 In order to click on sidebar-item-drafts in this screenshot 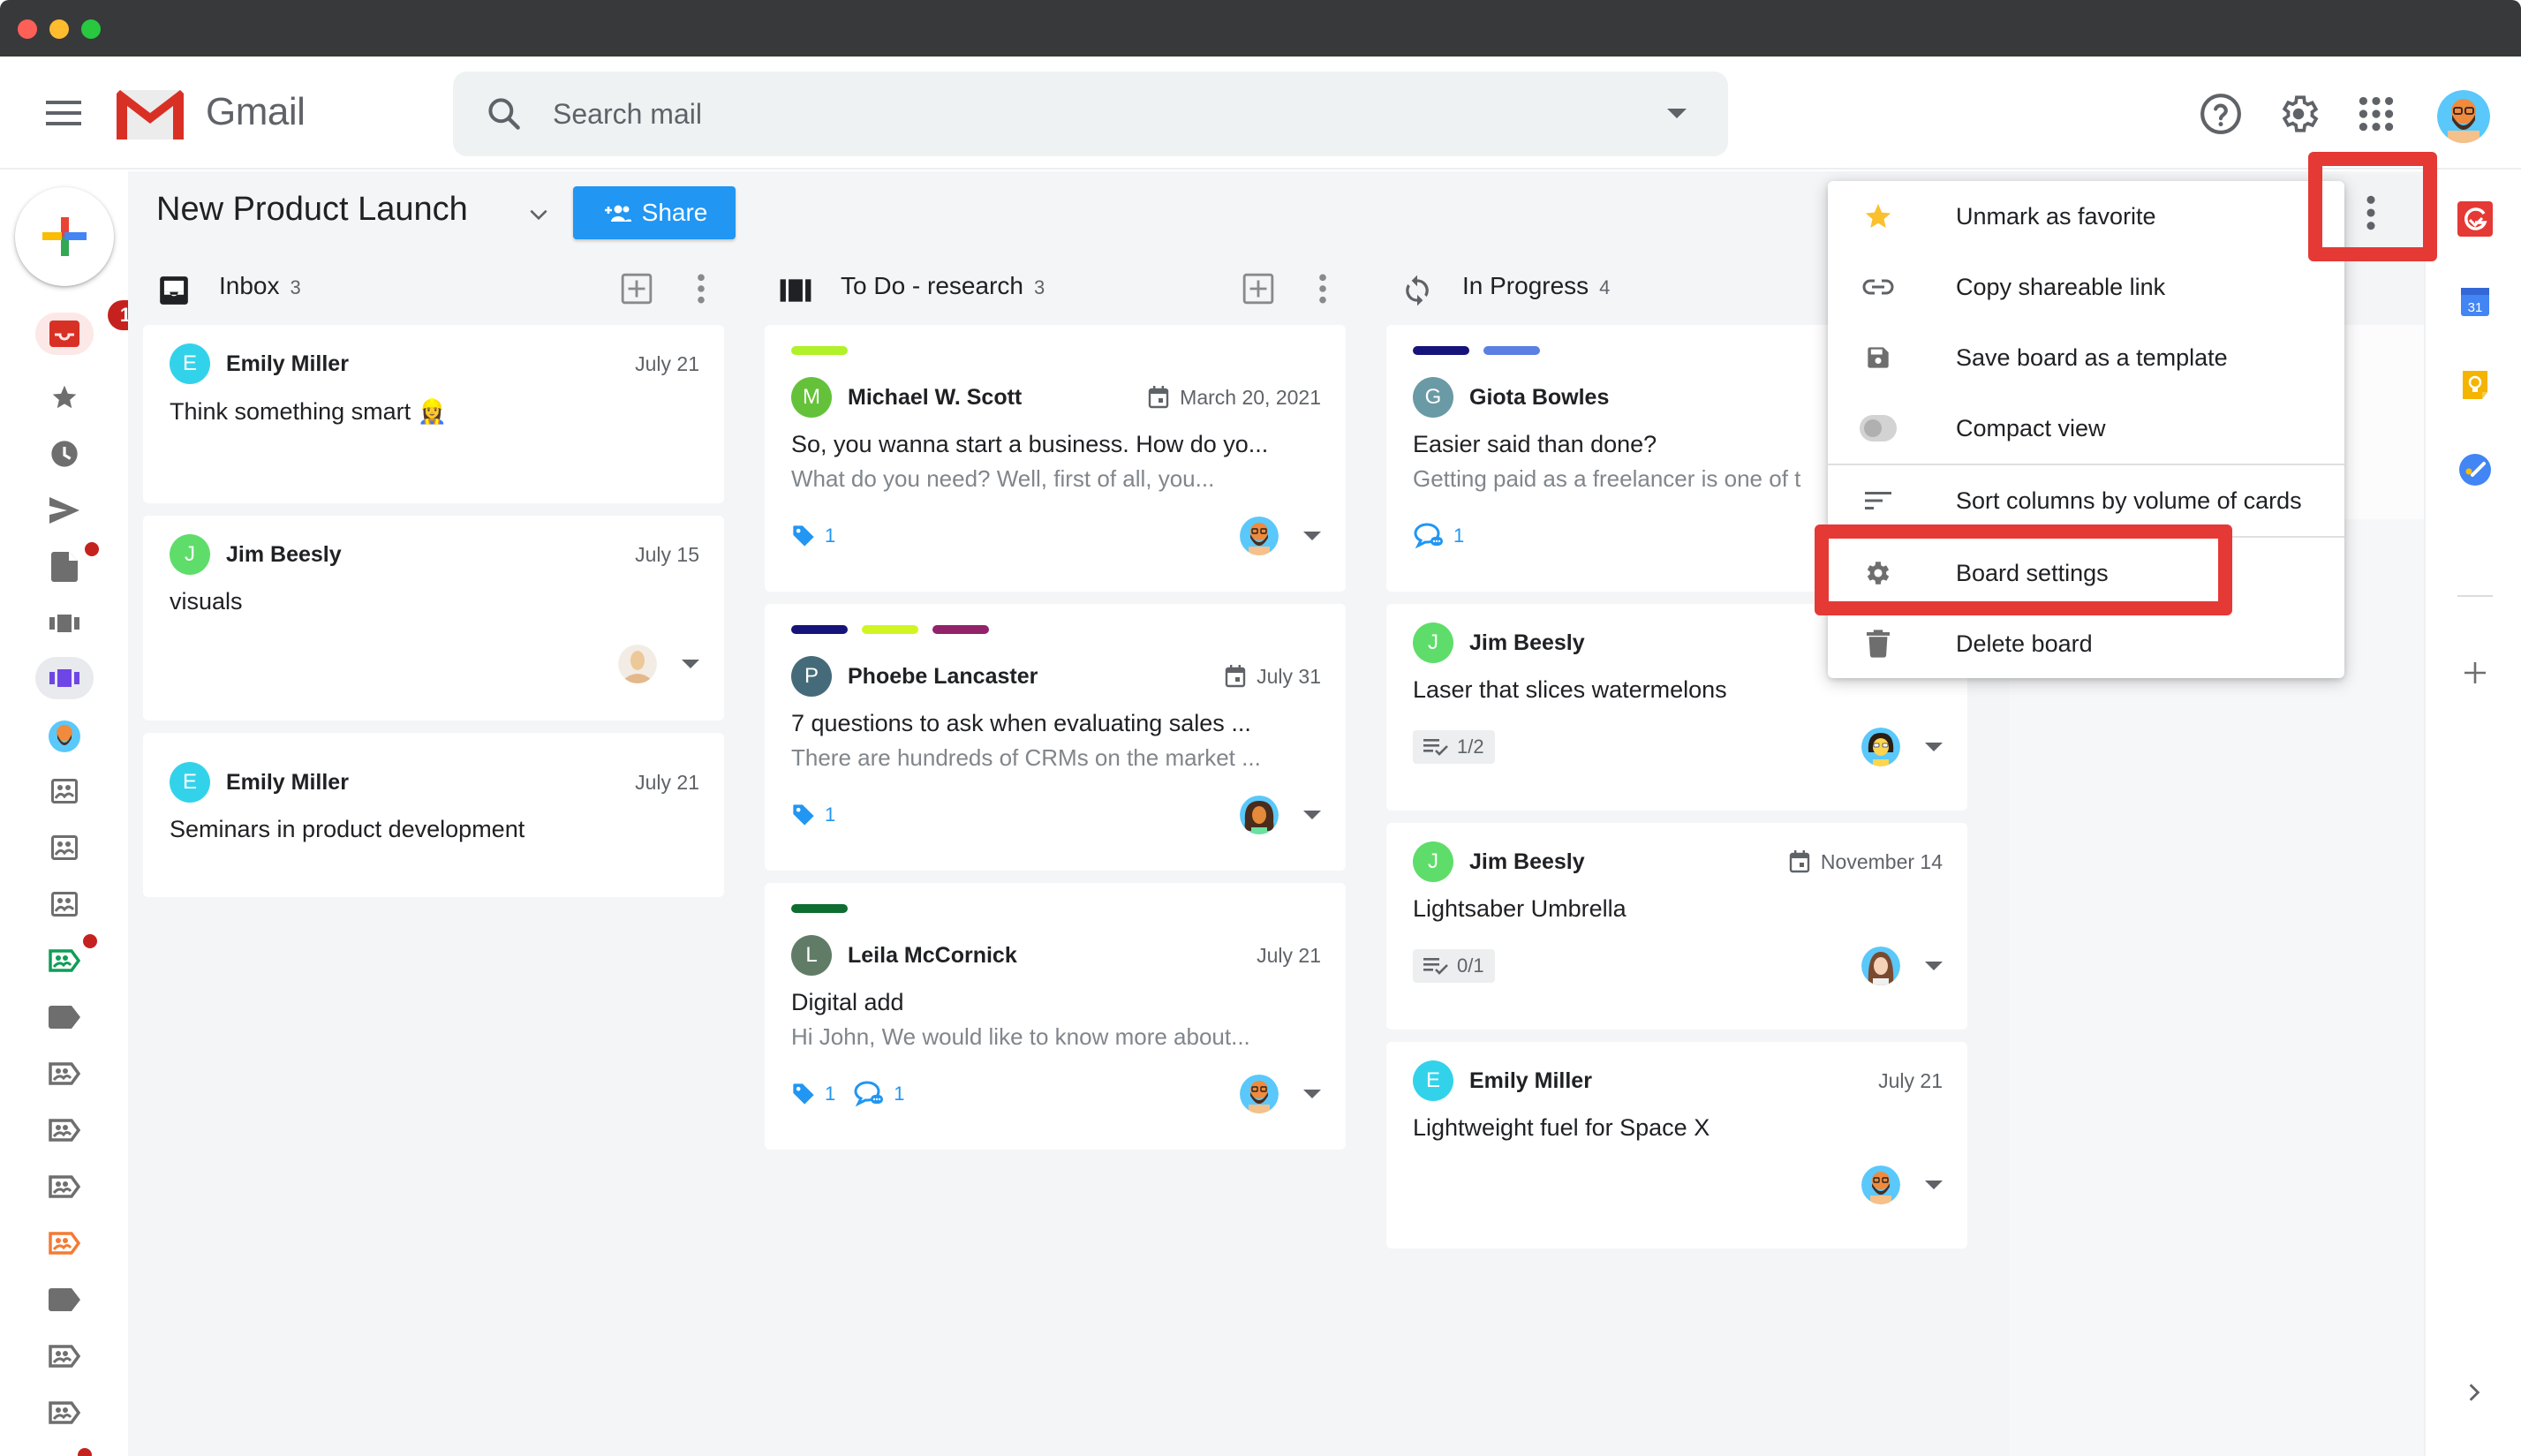, I will do `click(67, 564)`.